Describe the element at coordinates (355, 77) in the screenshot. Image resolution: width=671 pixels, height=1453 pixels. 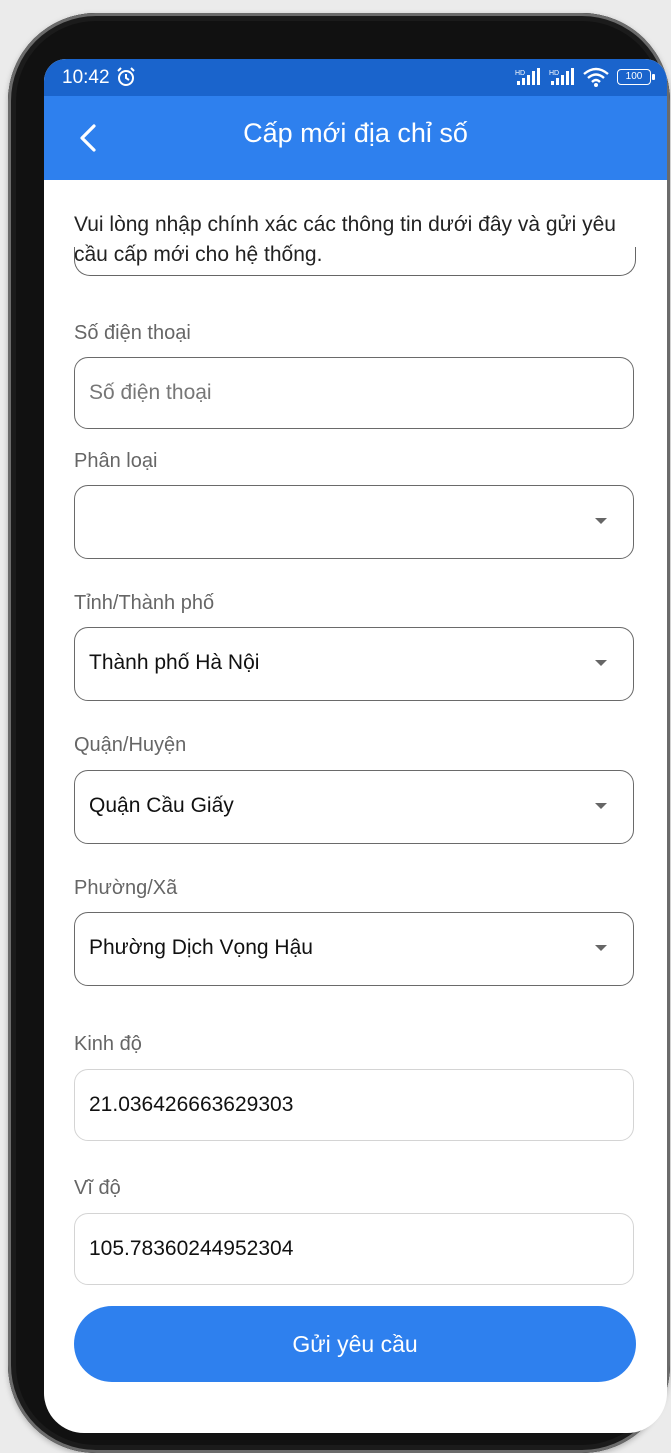
I see `status-bar: 10:42 HD HD 100` at that location.